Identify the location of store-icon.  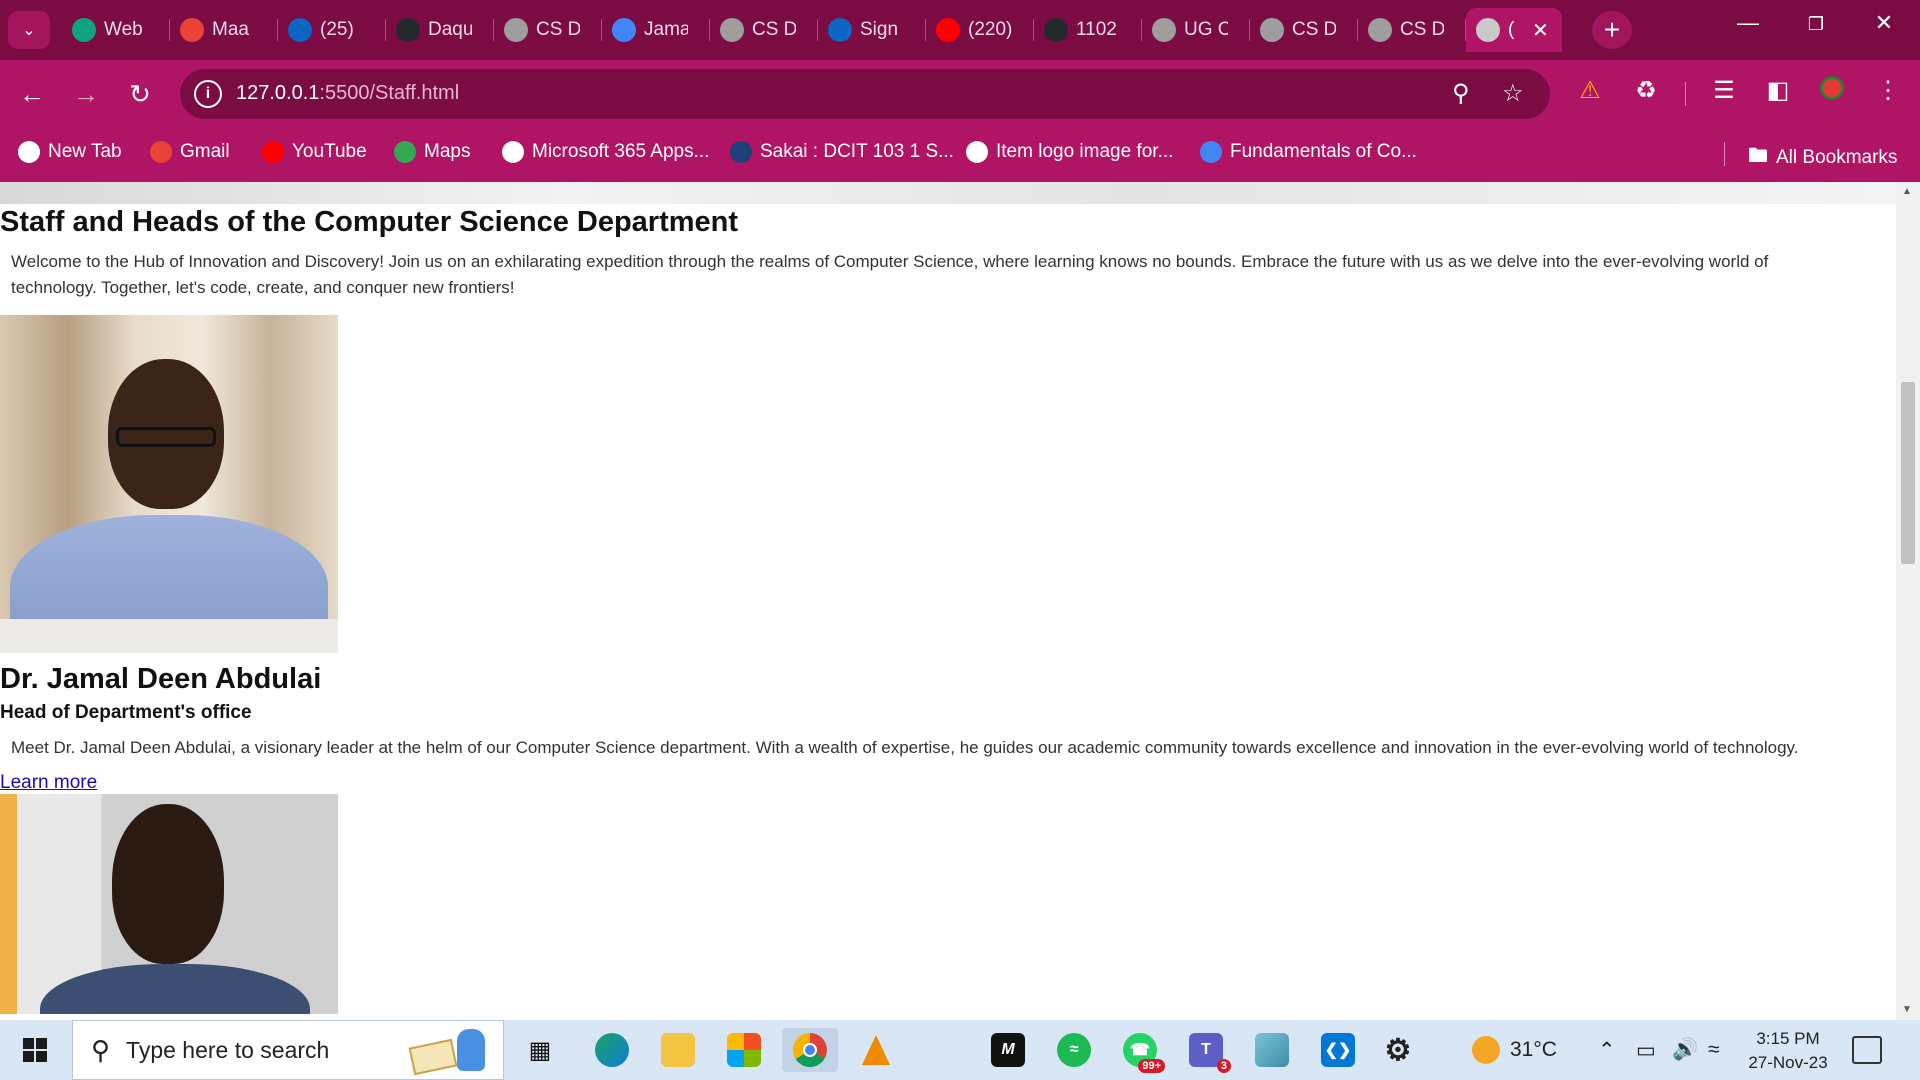
(744, 1050).